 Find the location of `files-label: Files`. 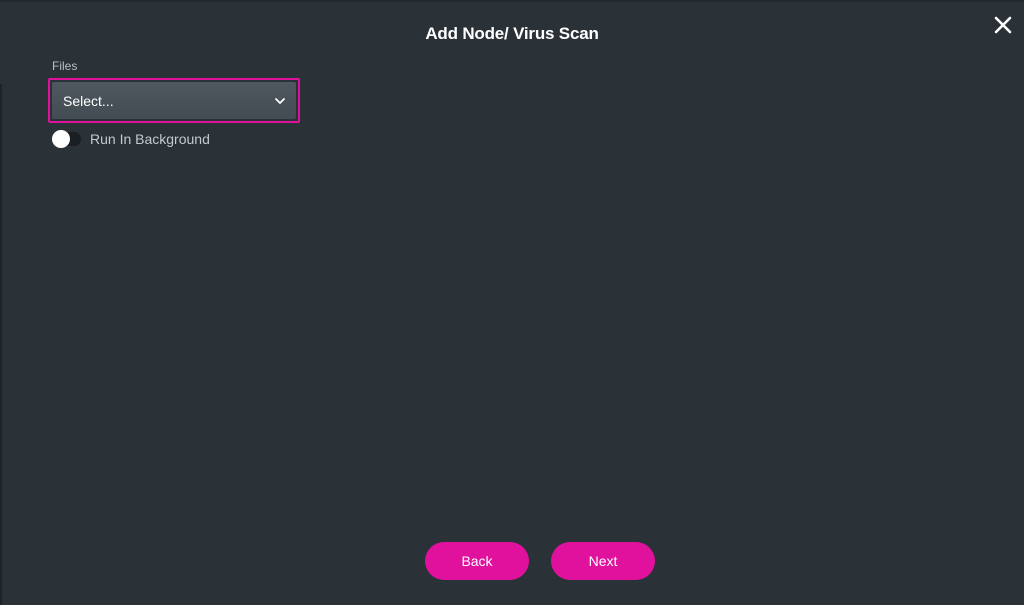

files-label: Files is located at coordinates (65, 66).